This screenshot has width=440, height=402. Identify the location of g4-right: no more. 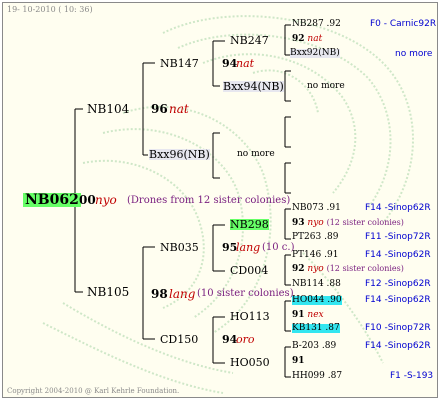
(414, 54).